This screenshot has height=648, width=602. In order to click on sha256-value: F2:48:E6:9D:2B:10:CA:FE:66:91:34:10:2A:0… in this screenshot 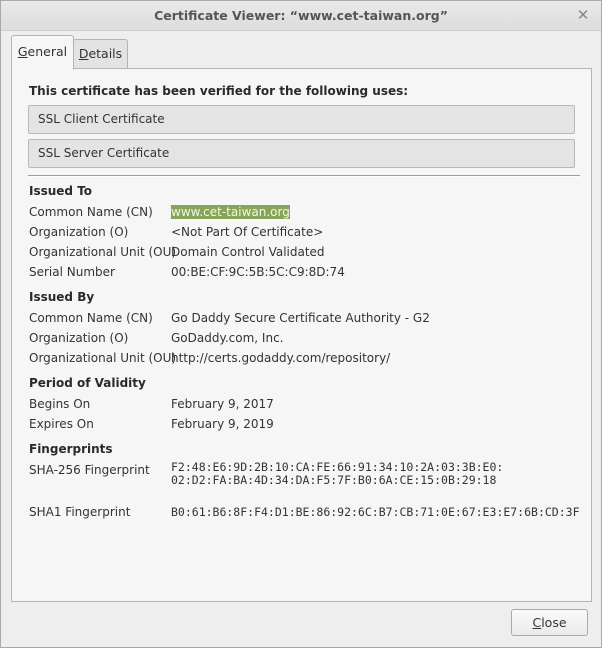, I will do `click(337, 474)`.